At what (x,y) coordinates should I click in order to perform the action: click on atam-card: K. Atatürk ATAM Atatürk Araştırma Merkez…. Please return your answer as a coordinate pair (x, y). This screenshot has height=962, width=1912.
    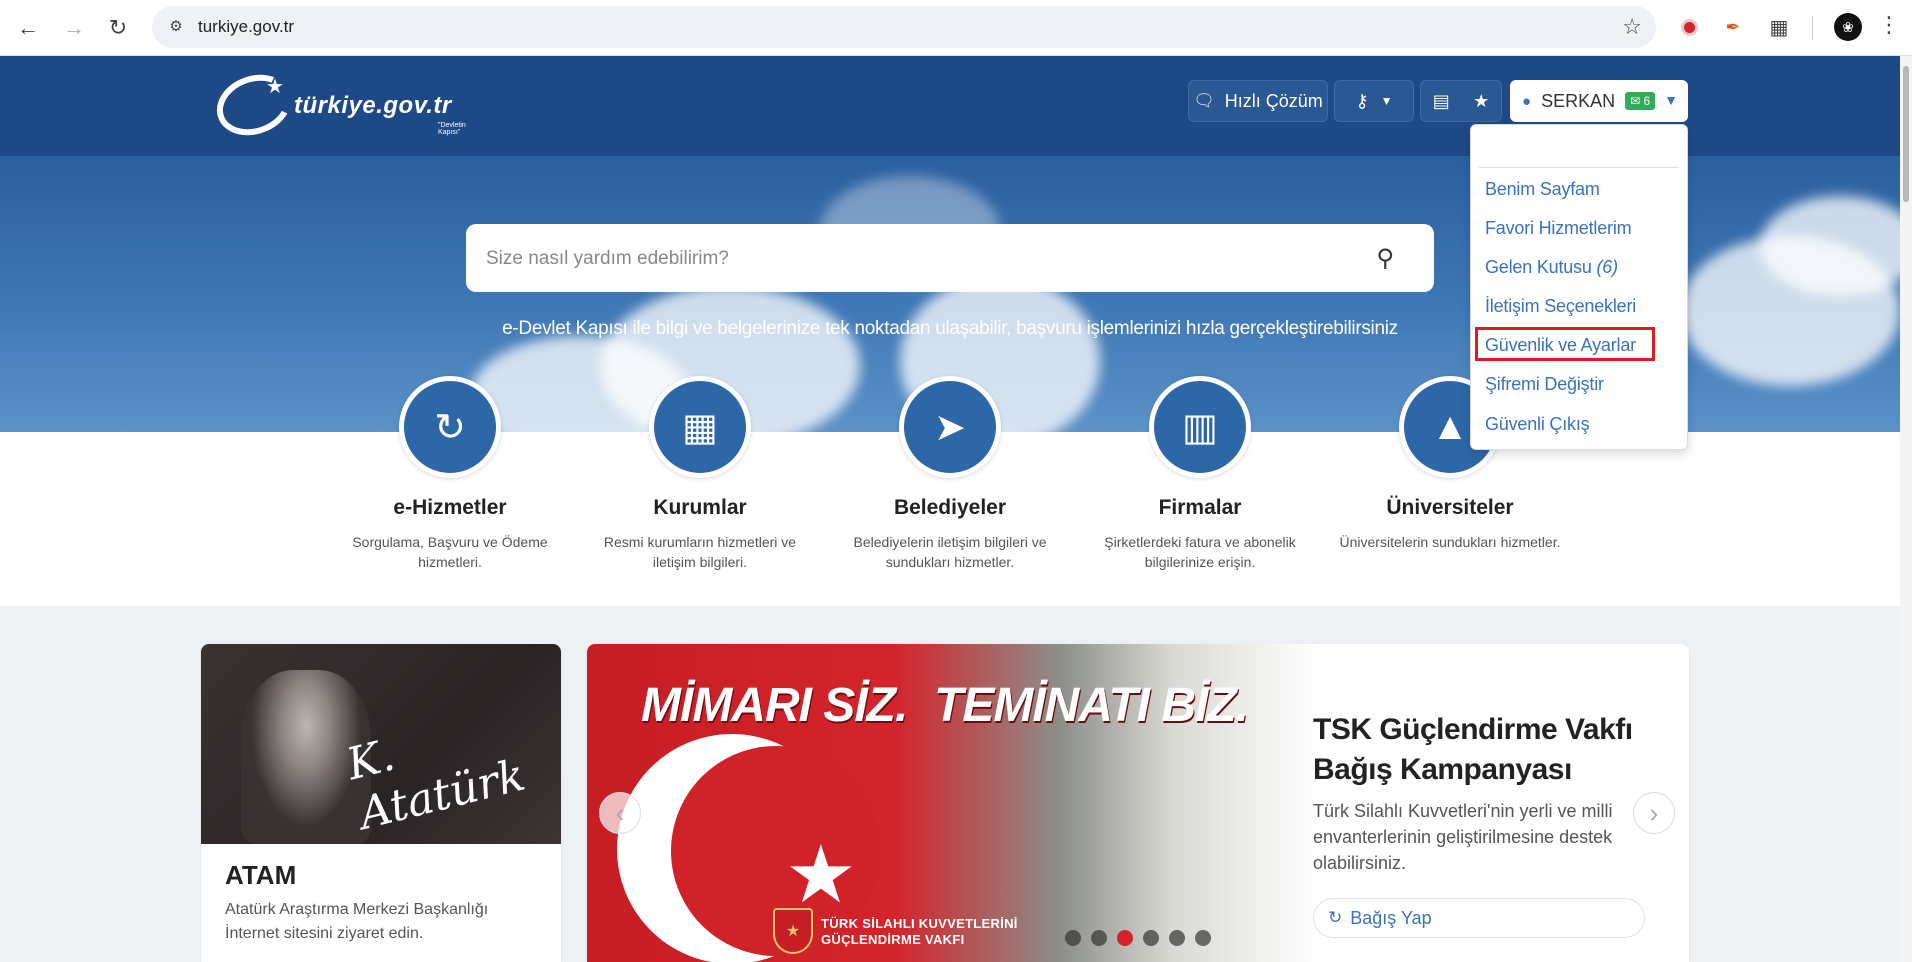
    Looking at the image, I should click on (381, 803).